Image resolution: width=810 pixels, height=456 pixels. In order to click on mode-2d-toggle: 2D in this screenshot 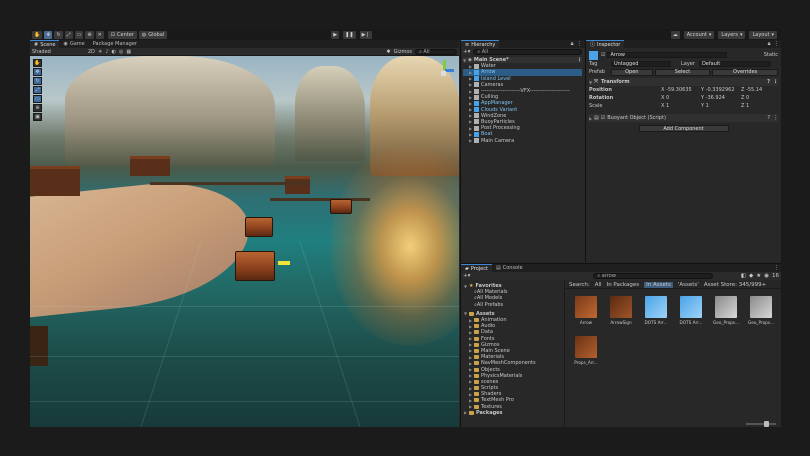, I will do `click(91, 52)`.